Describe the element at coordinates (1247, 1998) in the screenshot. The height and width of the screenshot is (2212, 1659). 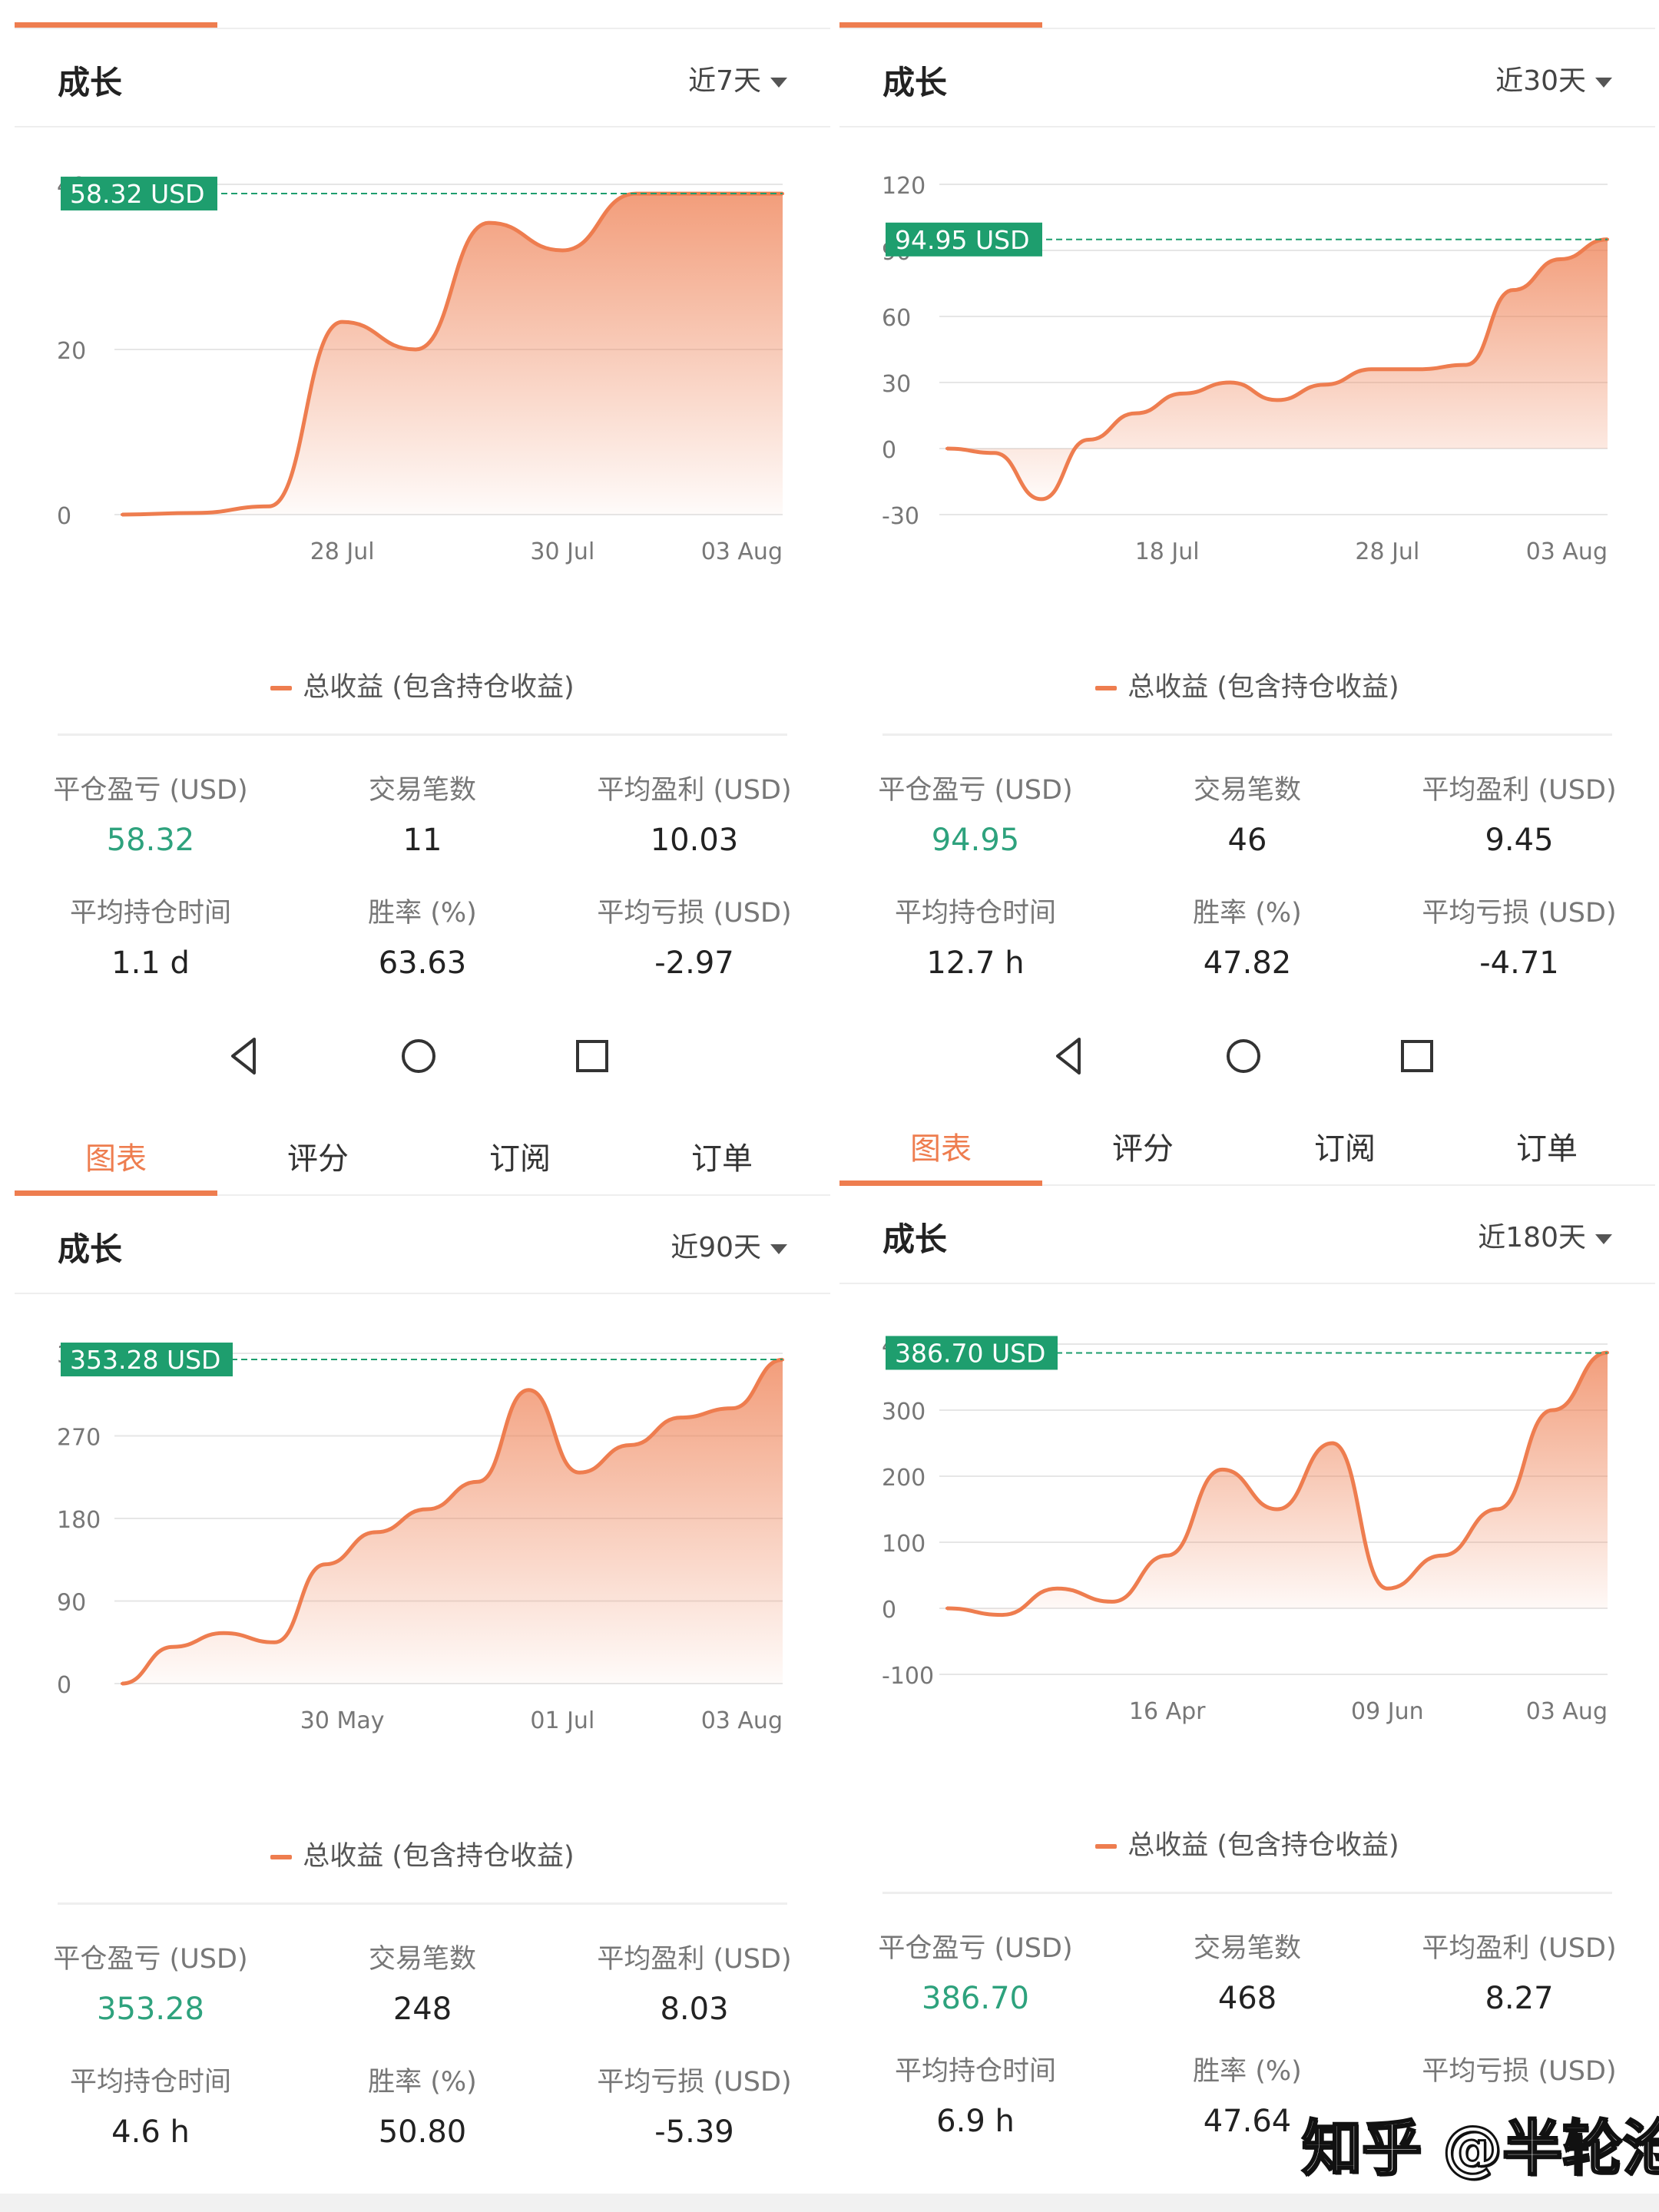
I see `stat-value: 468` at that location.